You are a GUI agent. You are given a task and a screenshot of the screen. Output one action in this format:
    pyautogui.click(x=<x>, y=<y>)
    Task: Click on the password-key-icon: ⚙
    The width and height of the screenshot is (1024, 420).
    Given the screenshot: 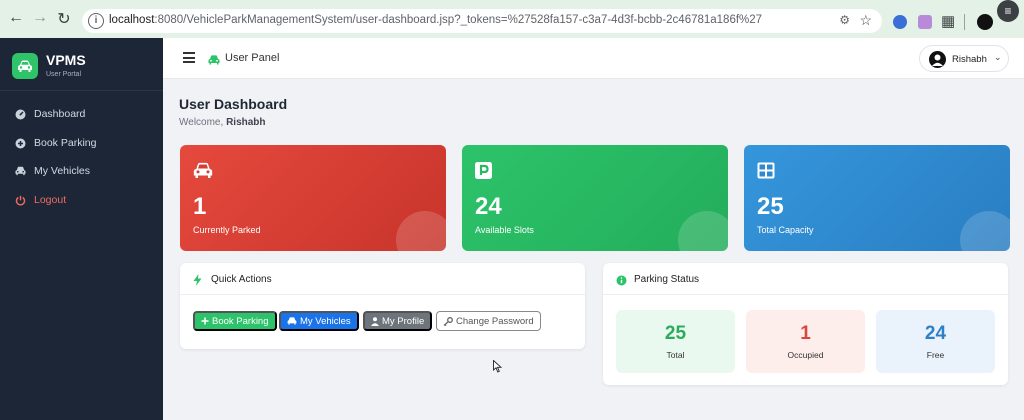 What is the action you would take?
    pyautogui.click(x=844, y=20)
    